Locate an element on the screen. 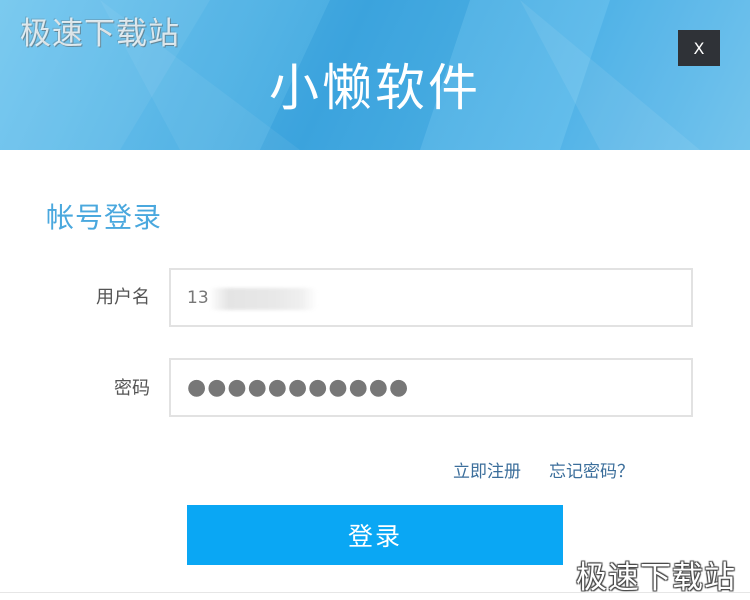 The height and width of the screenshot is (600, 750). login-section-title: 帐号登录 is located at coordinates (104, 217).